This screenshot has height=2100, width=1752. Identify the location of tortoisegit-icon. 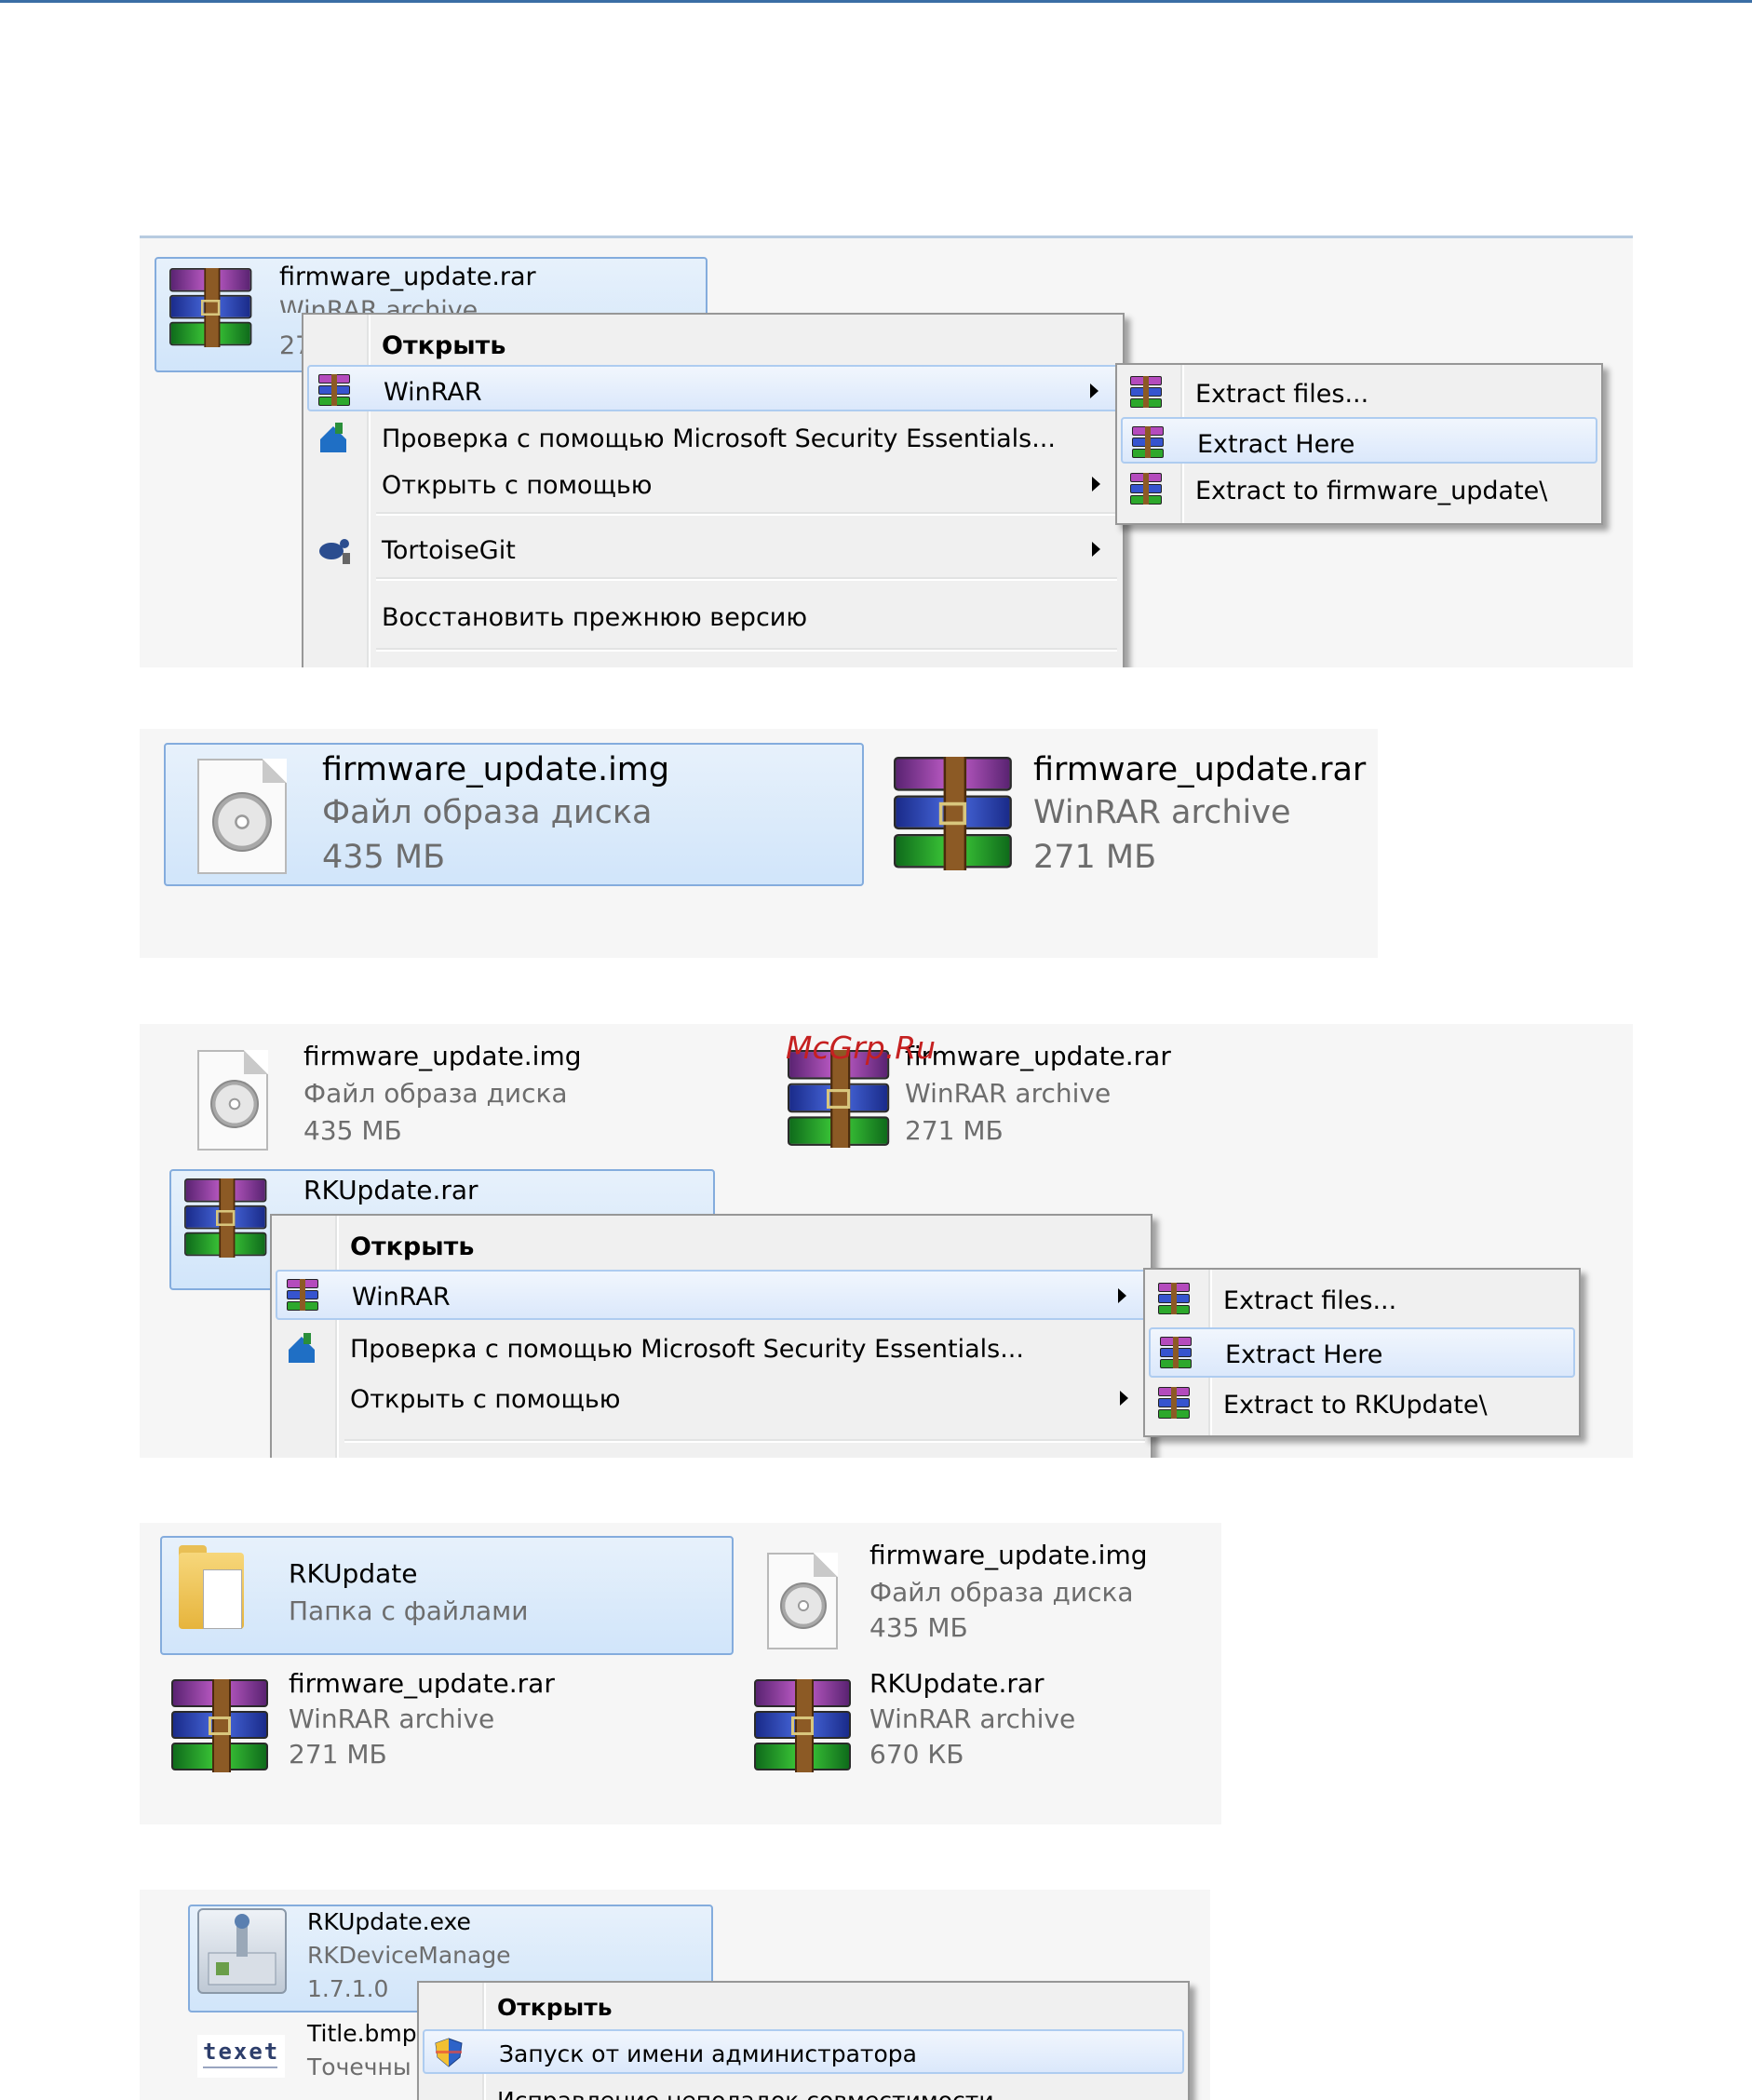
(334, 551).